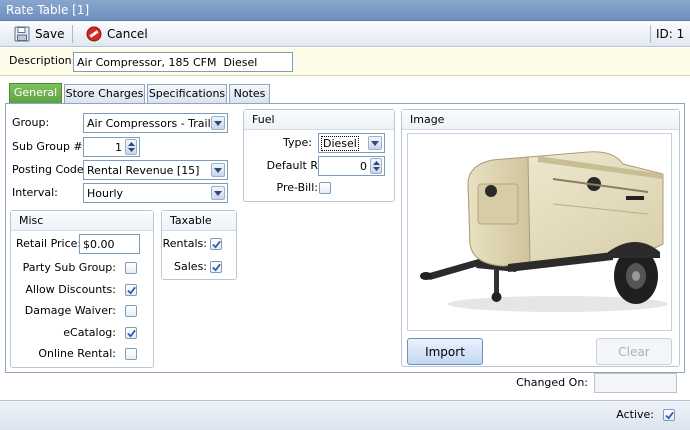  What do you see at coordinates (249, 93) in the screenshot?
I see `tab-notes: Notes` at bounding box center [249, 93].